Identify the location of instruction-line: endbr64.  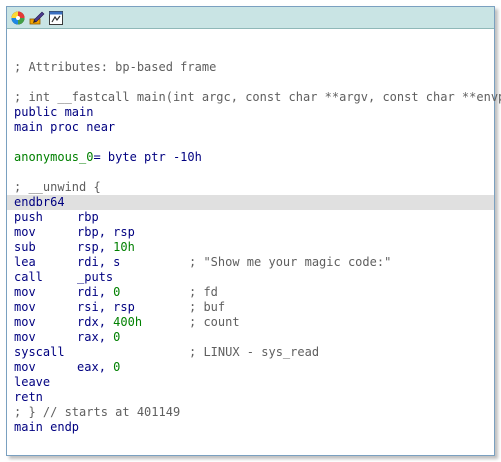
(250, 202).